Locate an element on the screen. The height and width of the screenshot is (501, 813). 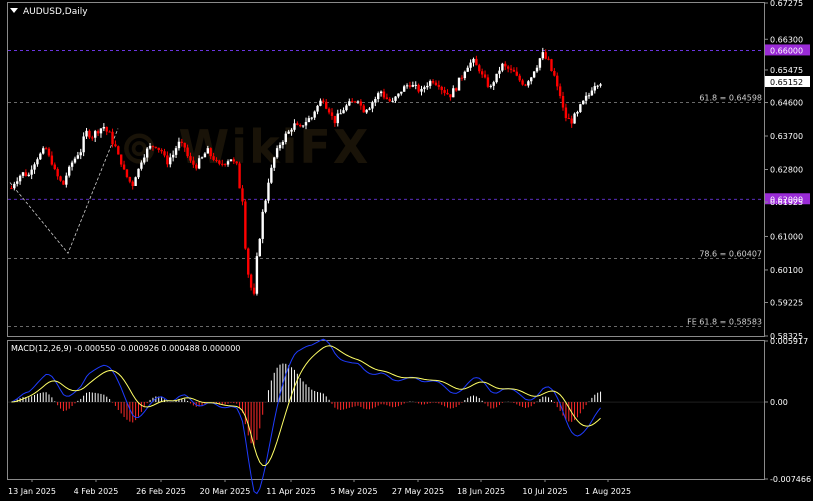
x-tick-label: 4 Feb 2025 is located at coordinates (96, 491).